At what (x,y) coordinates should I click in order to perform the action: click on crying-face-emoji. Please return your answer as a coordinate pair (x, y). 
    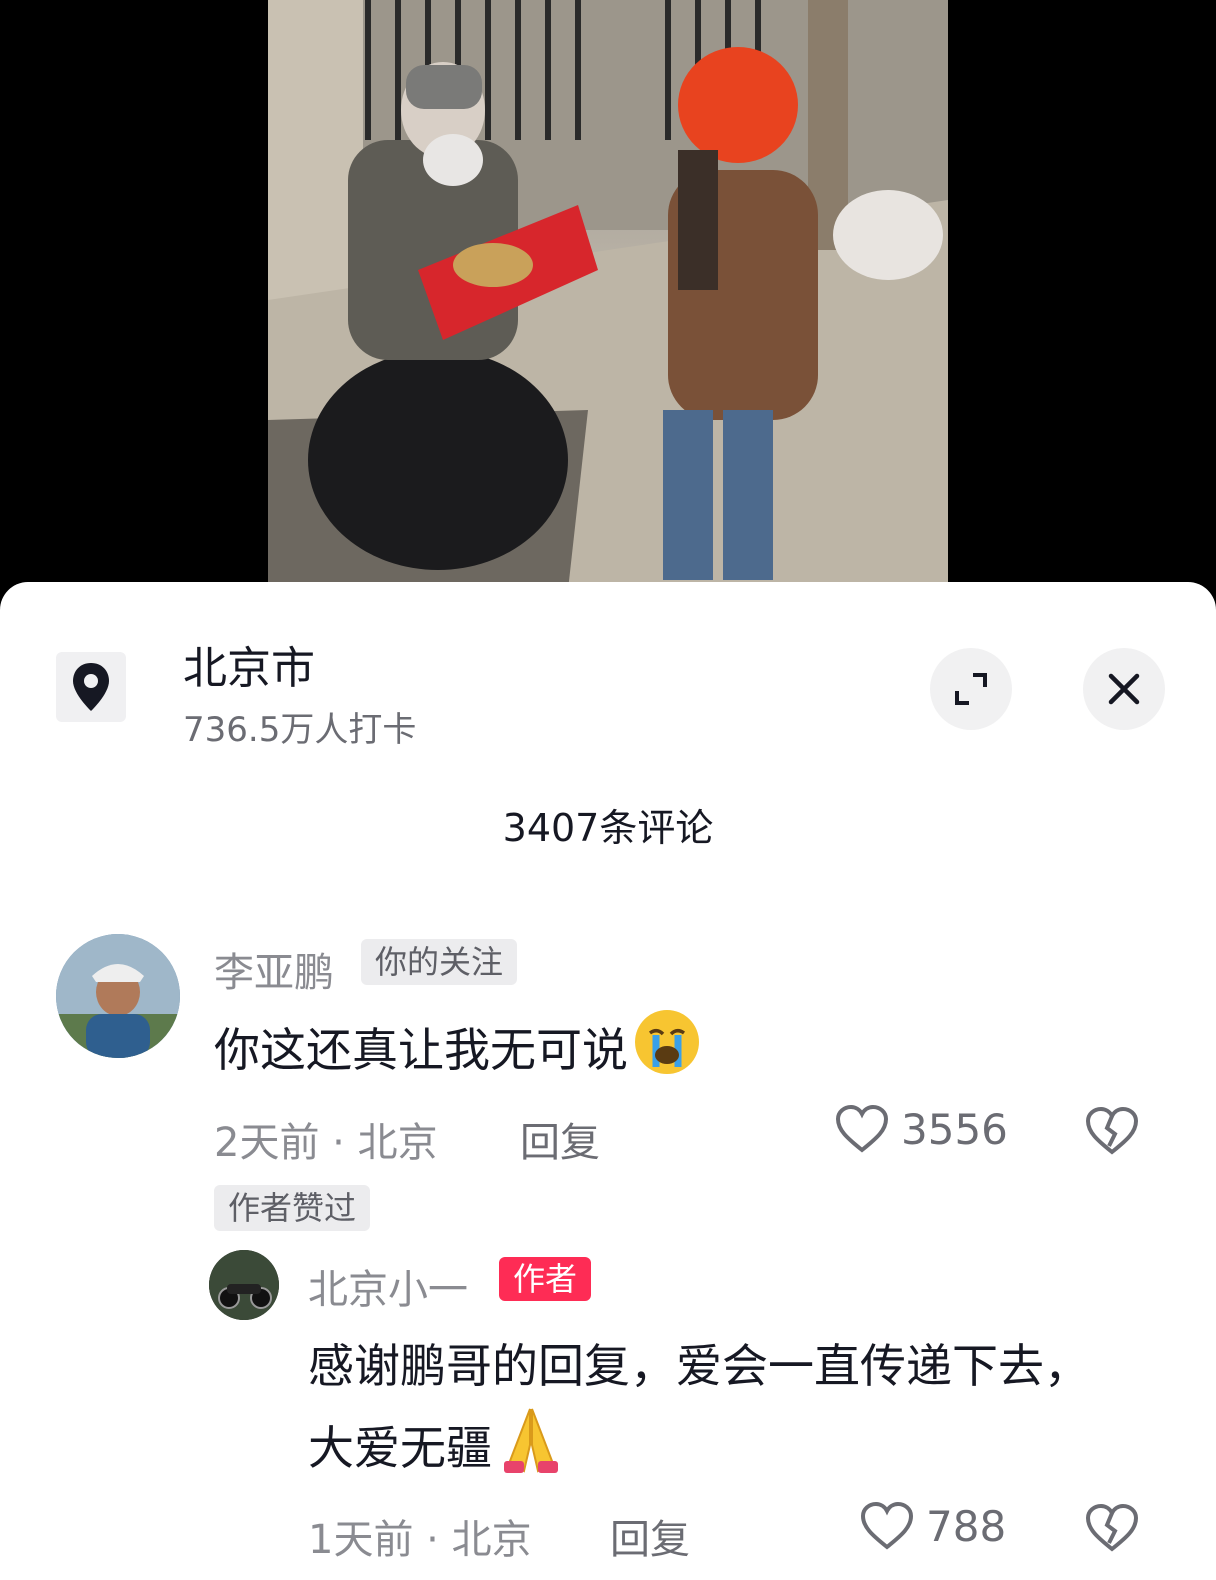
    Looking at the image, I should click on (667, 1053).